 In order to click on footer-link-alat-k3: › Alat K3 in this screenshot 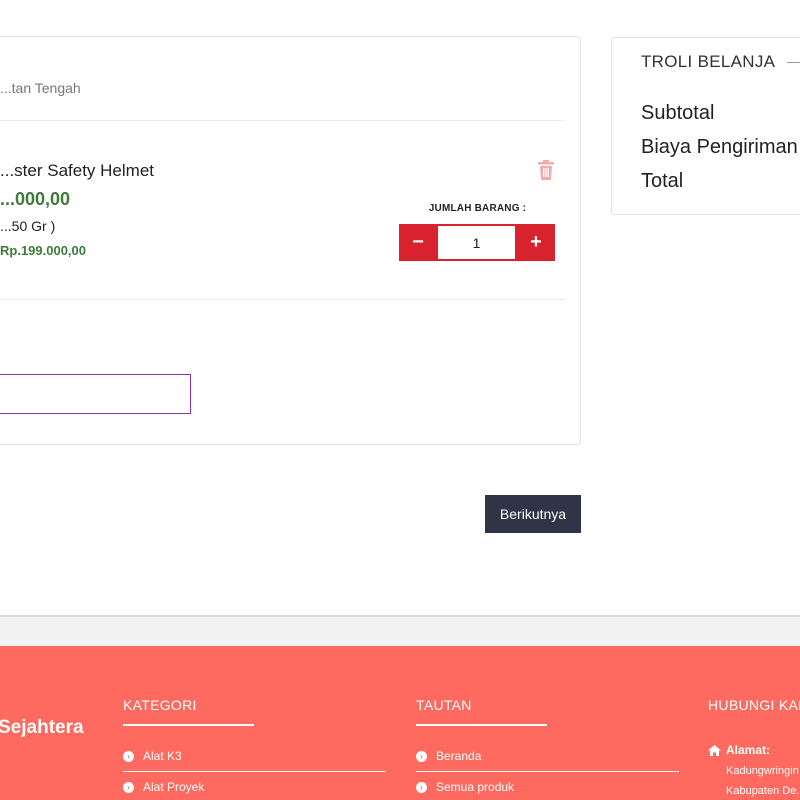, I will do `click(152, 756)`.